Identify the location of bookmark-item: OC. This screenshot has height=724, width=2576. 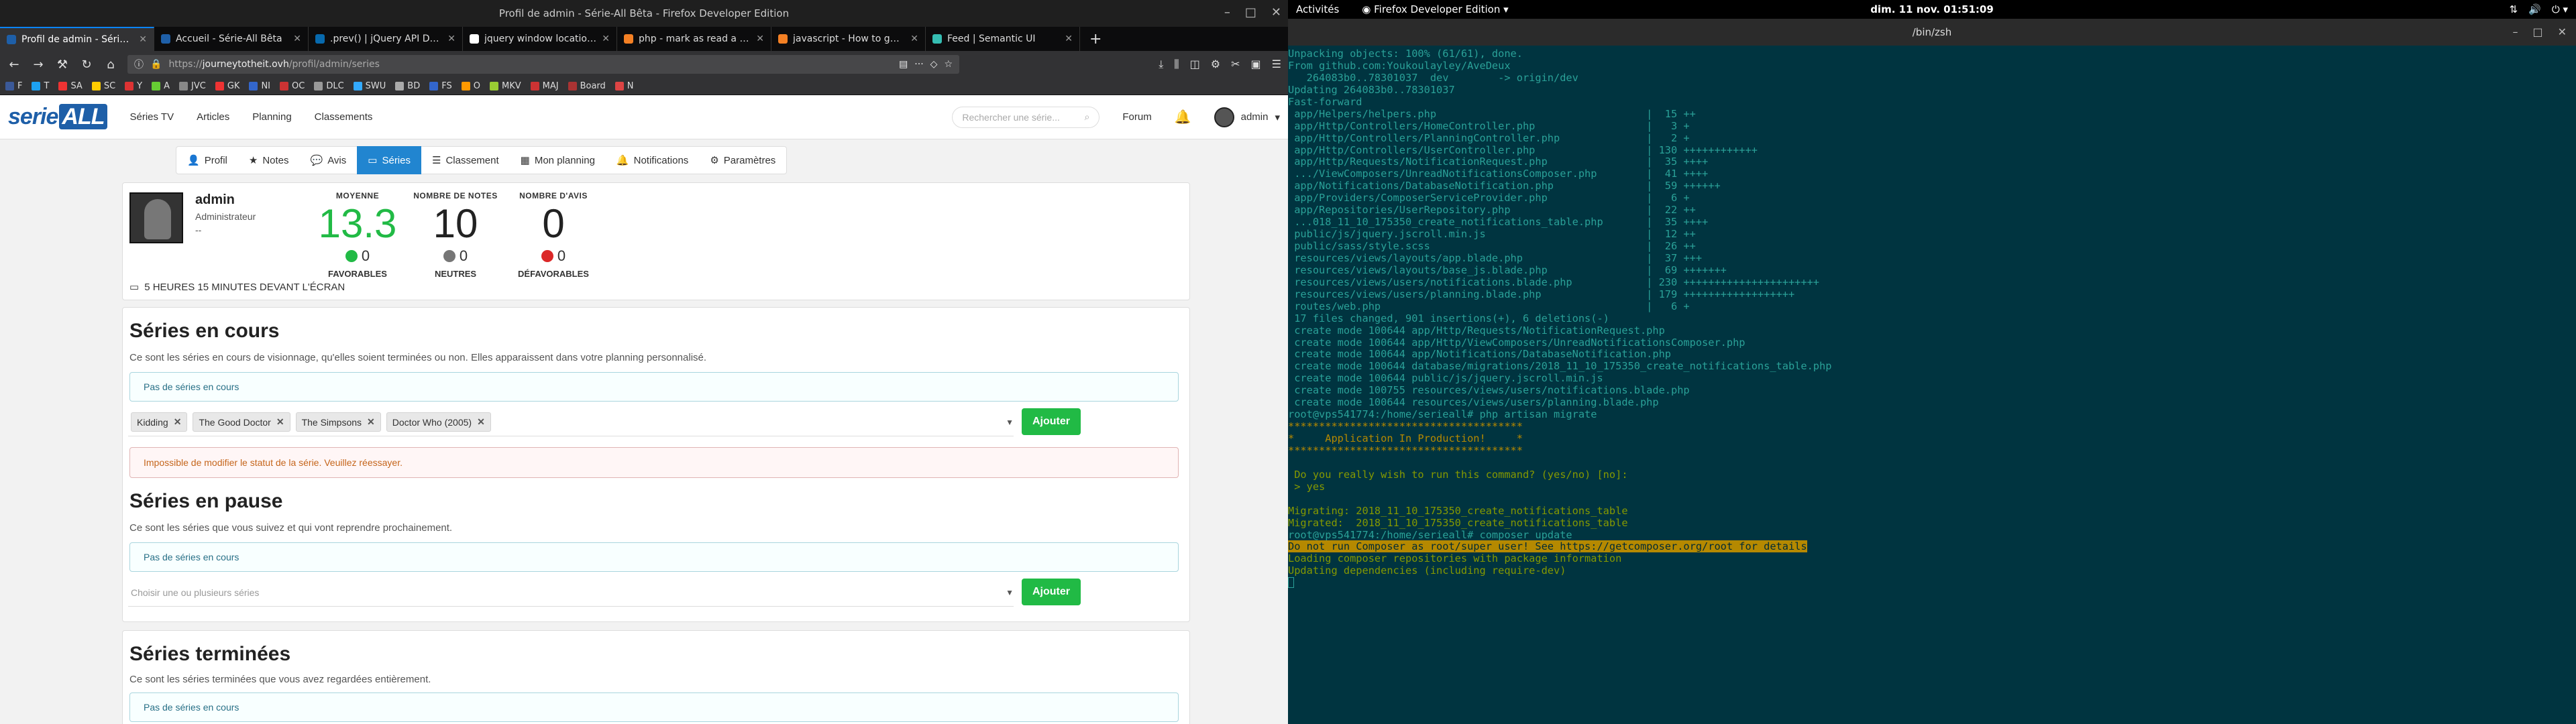
(292, 86).